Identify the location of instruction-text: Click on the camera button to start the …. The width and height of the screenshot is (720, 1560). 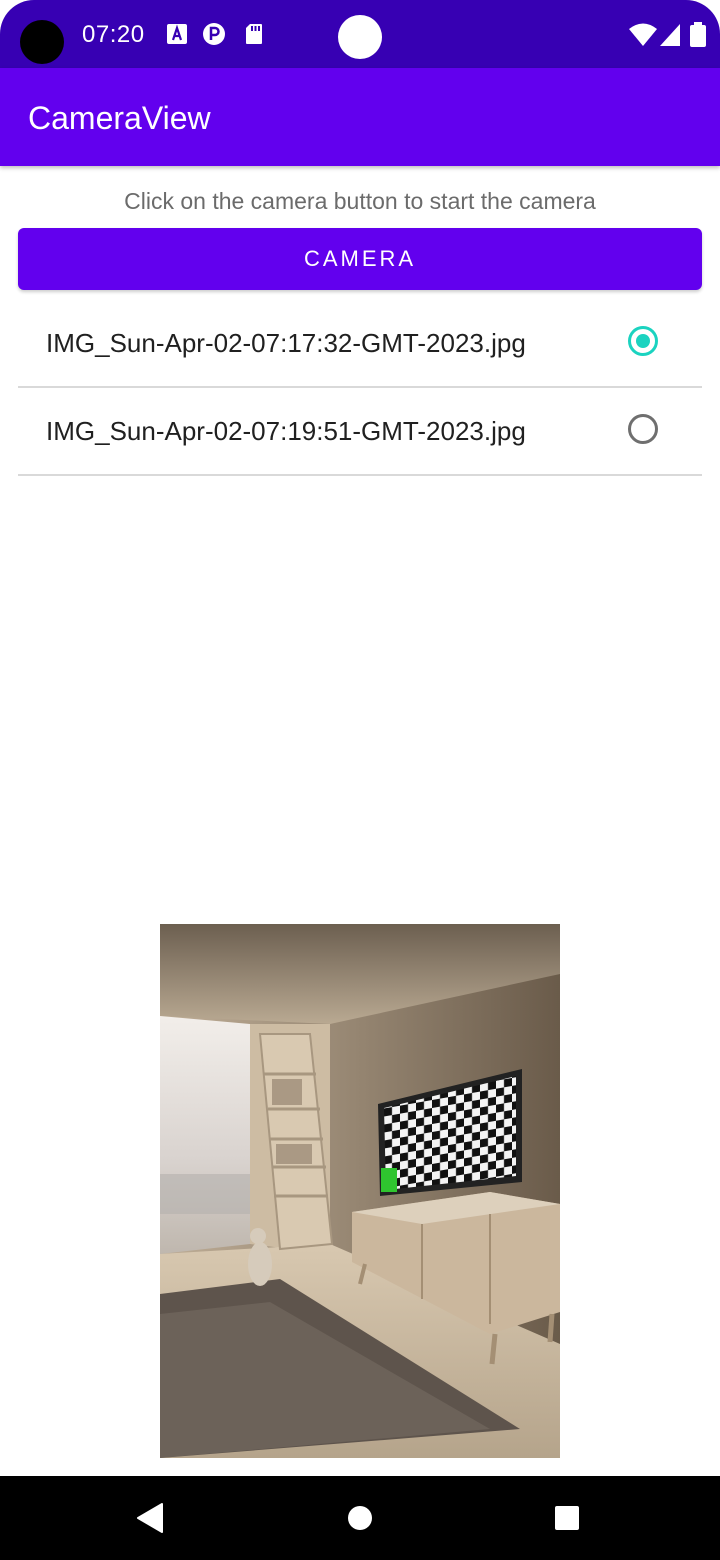
(360, 201).